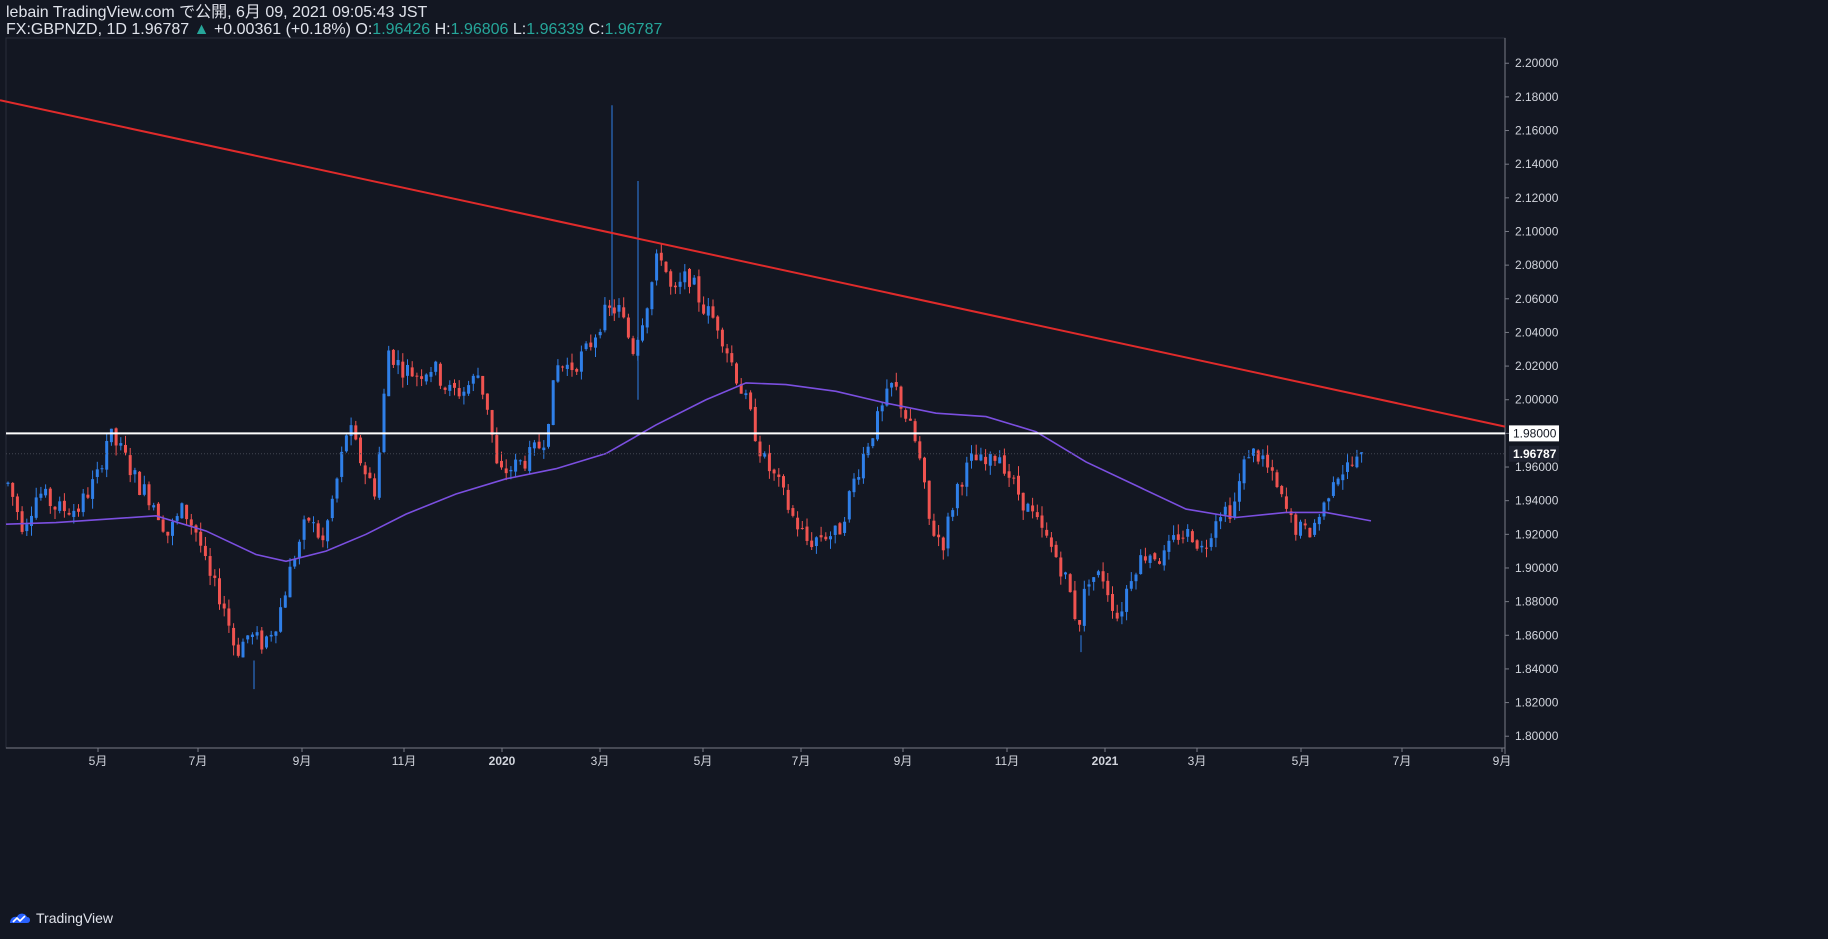  I want to click on price-tick-label: 2.14000, so click(1537, 164).